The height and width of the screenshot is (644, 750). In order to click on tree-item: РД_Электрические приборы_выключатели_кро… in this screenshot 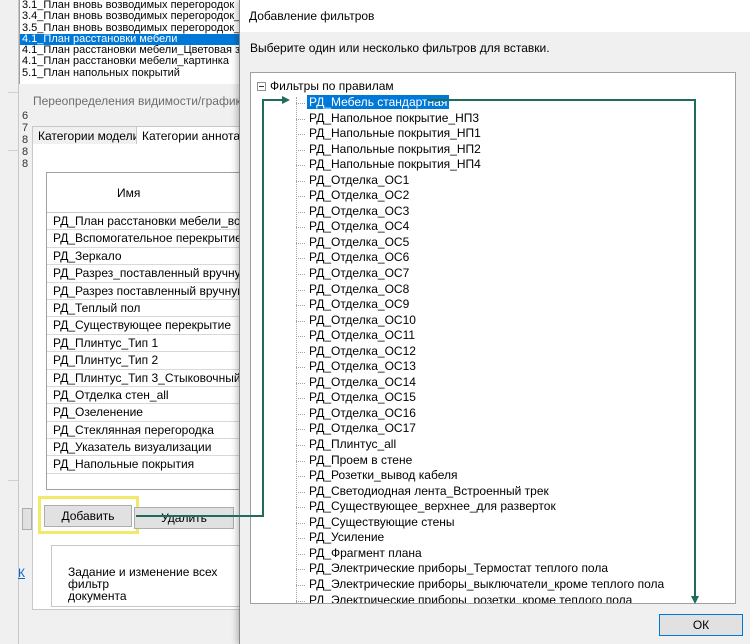, I will do `click(481, 585)`.